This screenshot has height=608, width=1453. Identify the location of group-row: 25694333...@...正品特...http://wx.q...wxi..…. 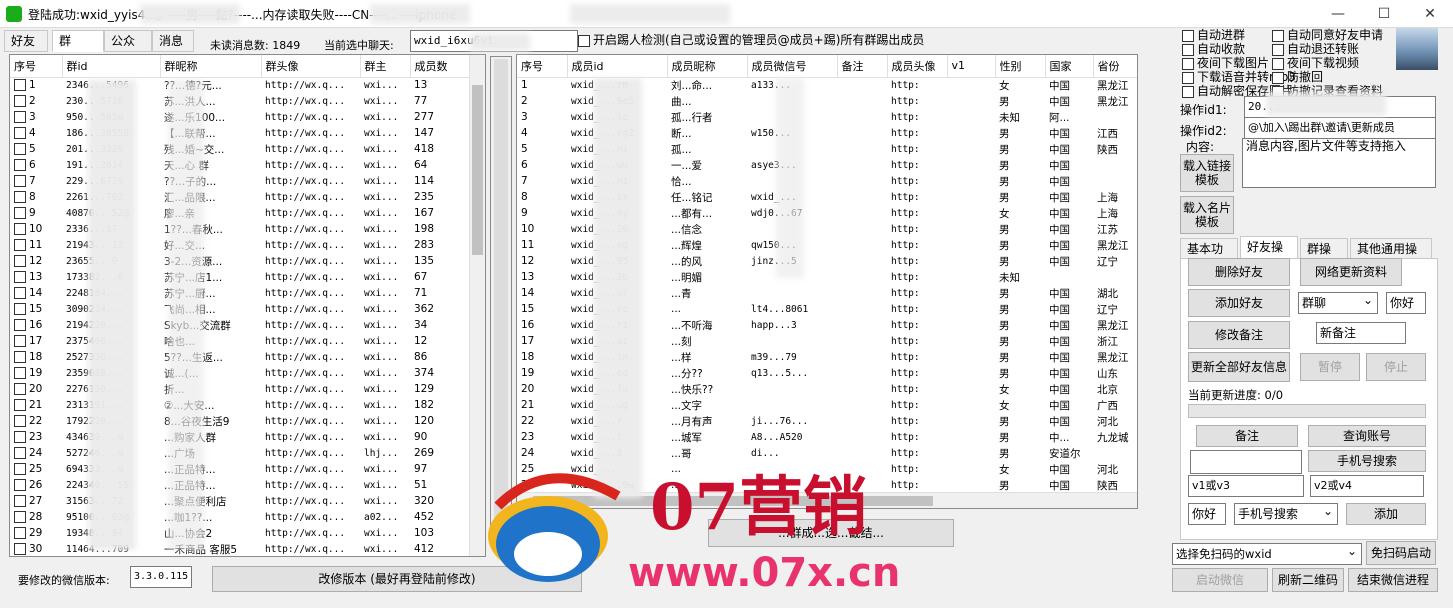
(240, 469).